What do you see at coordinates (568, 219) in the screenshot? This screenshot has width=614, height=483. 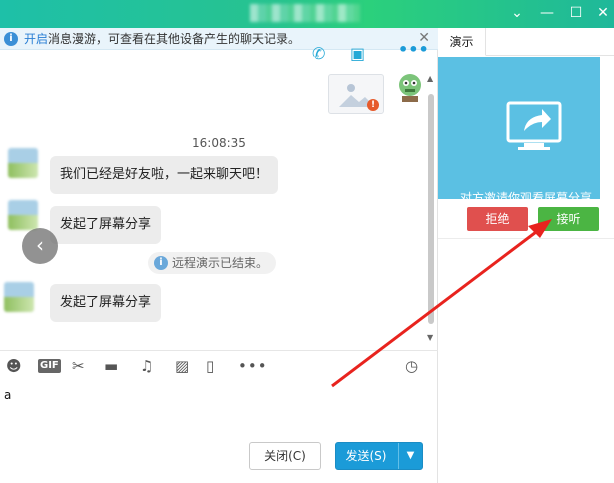 I see `accept-button: 接听` at bounding box center [568, 219].